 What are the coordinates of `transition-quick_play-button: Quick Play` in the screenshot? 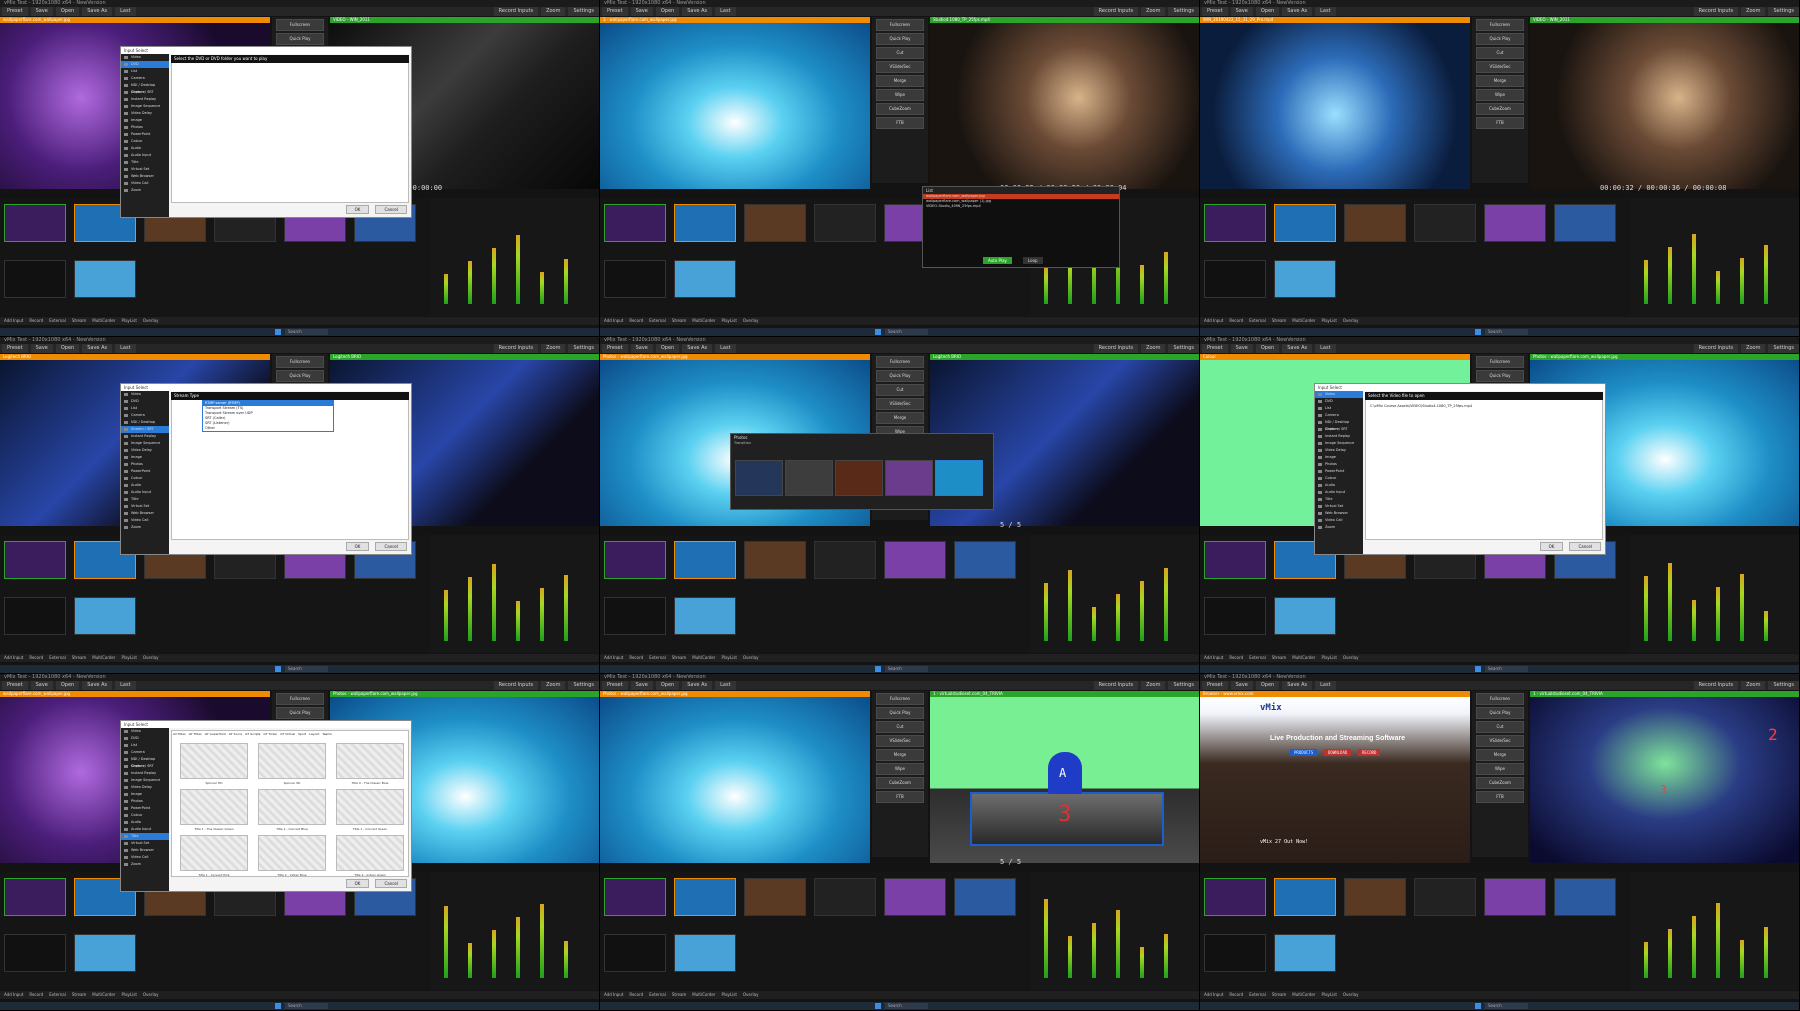 It's located at (300, 39).